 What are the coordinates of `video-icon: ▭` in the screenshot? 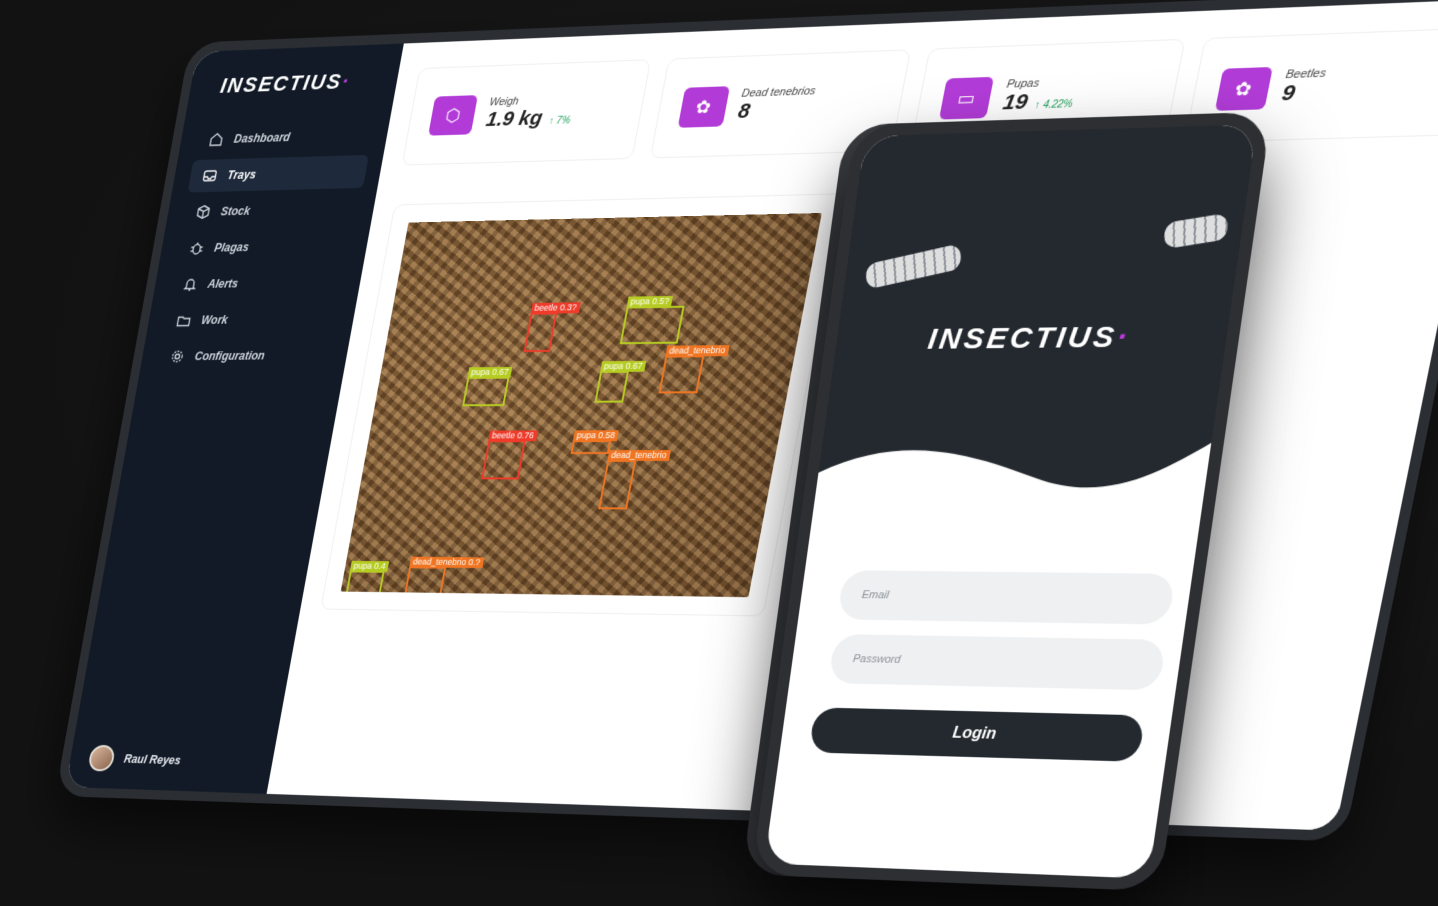 It's located at (966, 98).